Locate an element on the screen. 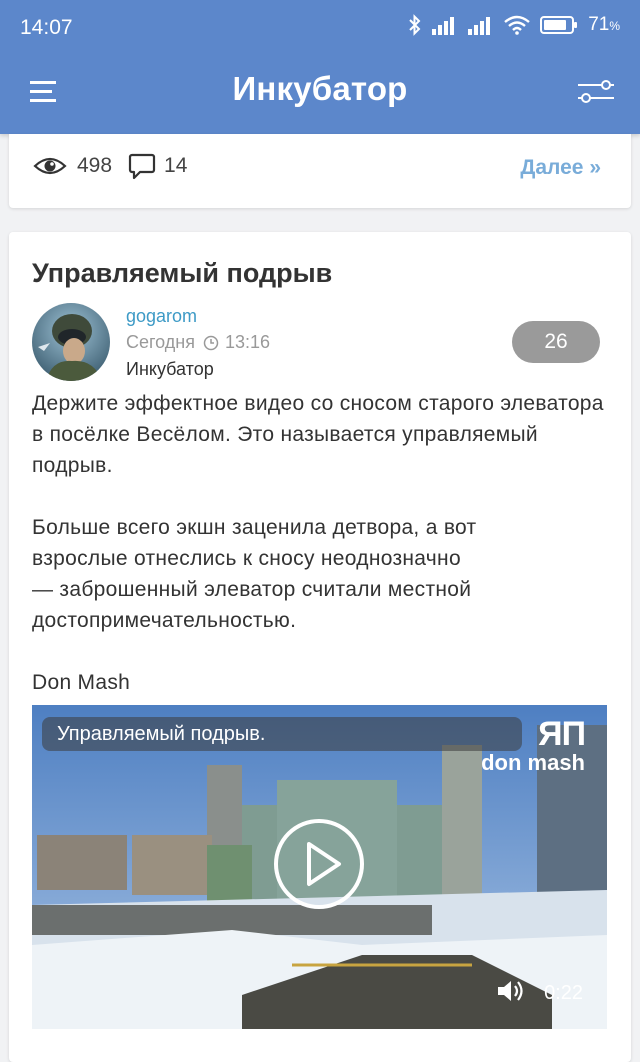  watermark-text: don mash is located at coordinates (533, 762).